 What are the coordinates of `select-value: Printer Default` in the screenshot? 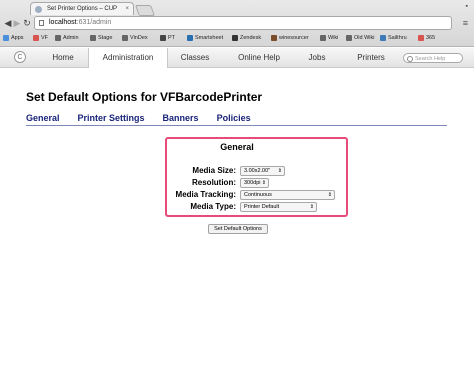 It's located at (262, 207).